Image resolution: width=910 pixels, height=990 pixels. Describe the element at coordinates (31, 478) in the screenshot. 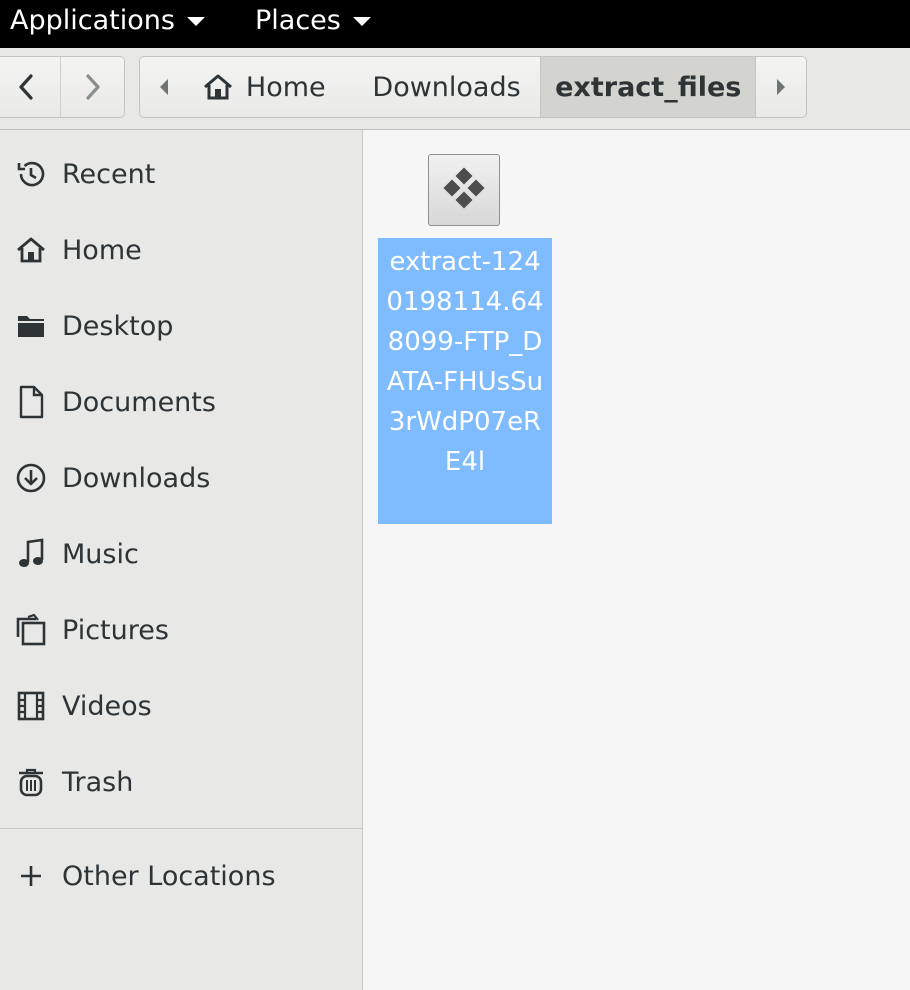

I see `download-icon` at that location.